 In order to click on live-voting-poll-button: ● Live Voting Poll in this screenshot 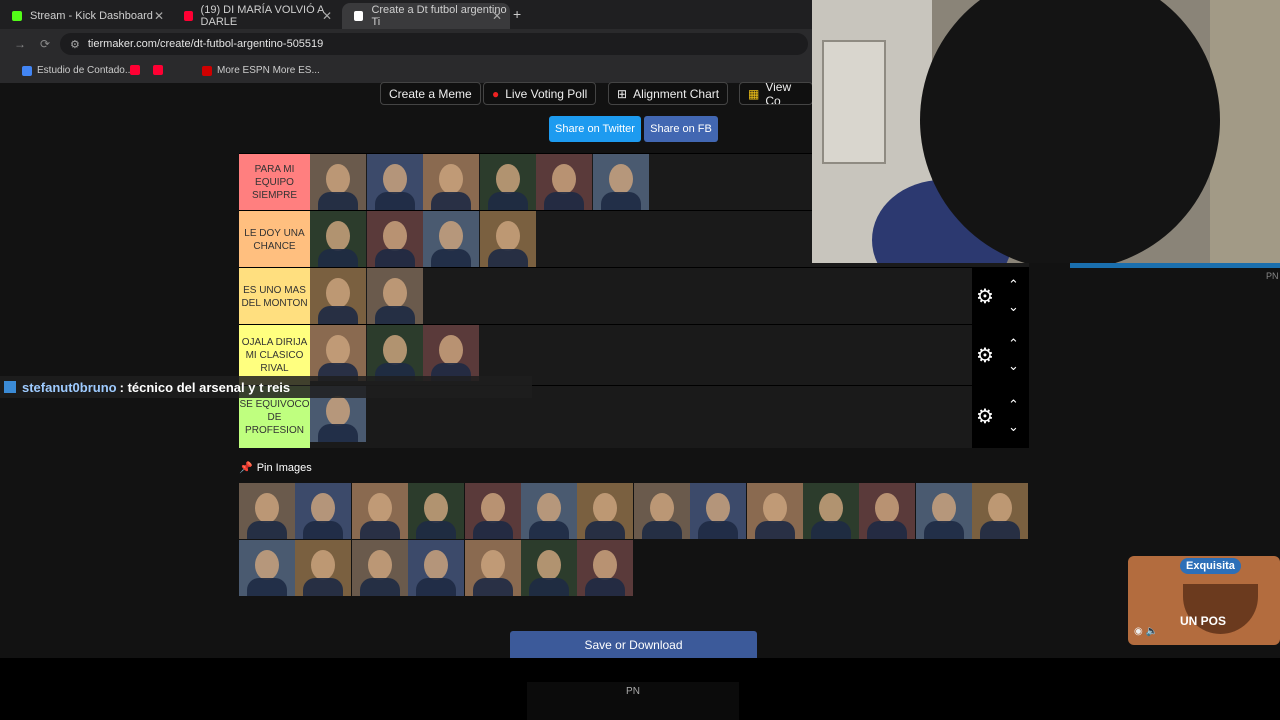, I will do `click(540, 93)`.